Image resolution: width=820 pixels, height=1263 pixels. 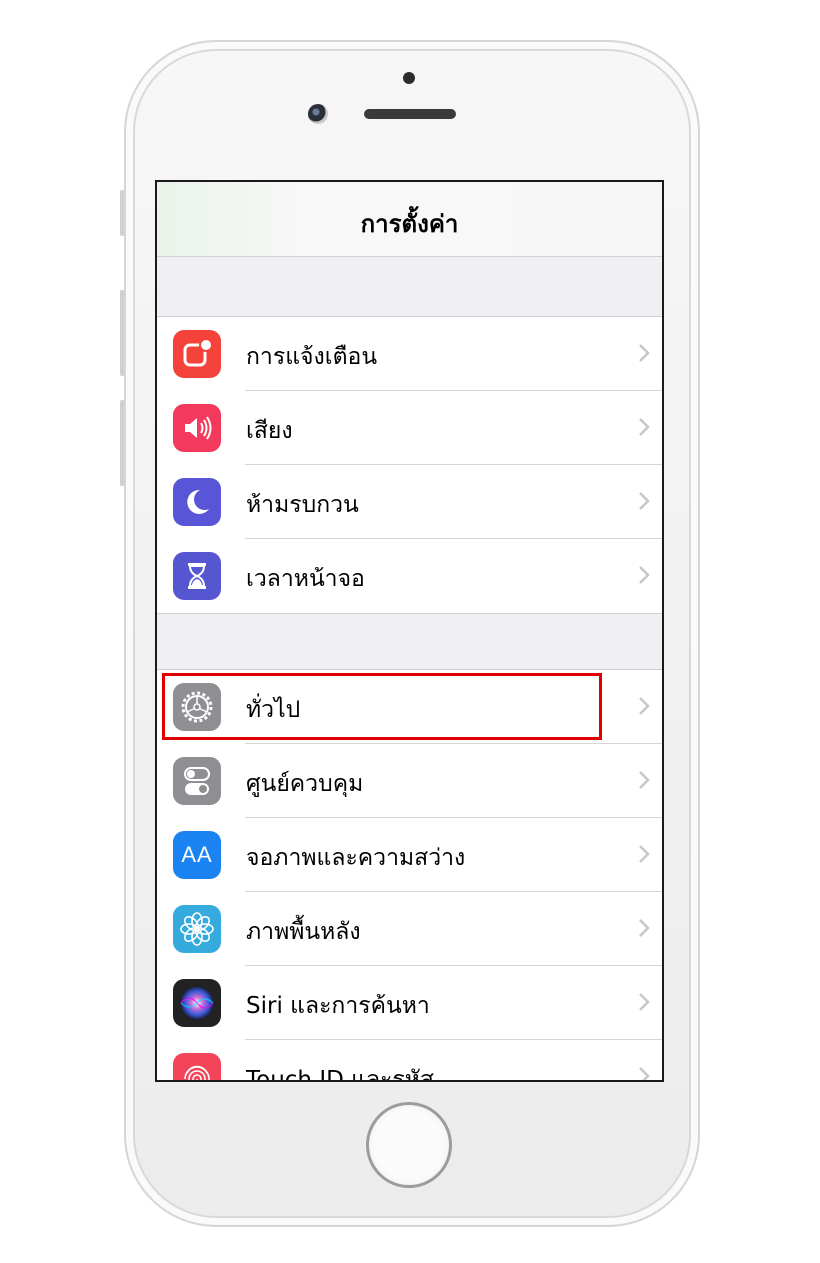 What do you see at coordinates (409, 1145) in the screenshot?
I see `home-button` at bounding box center [409, 1145].